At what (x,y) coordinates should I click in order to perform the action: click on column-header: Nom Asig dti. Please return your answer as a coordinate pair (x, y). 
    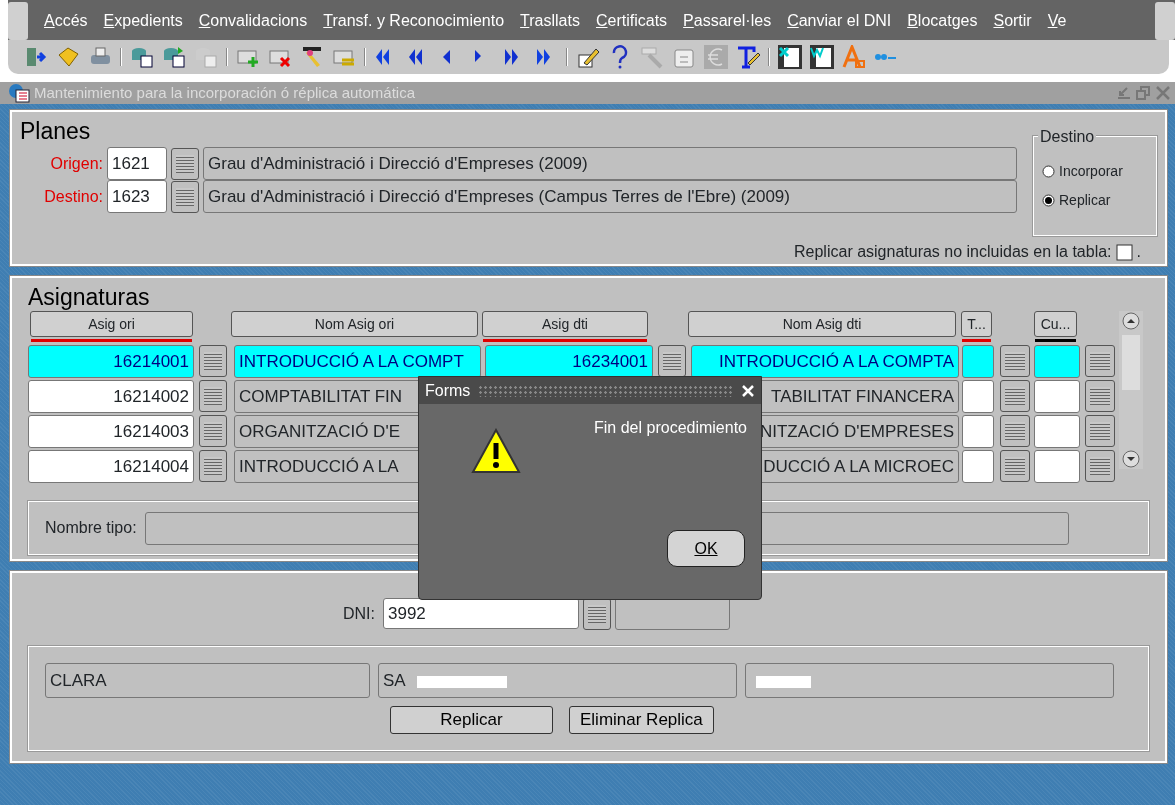
    Looking at the image, I should click on (822, 324).